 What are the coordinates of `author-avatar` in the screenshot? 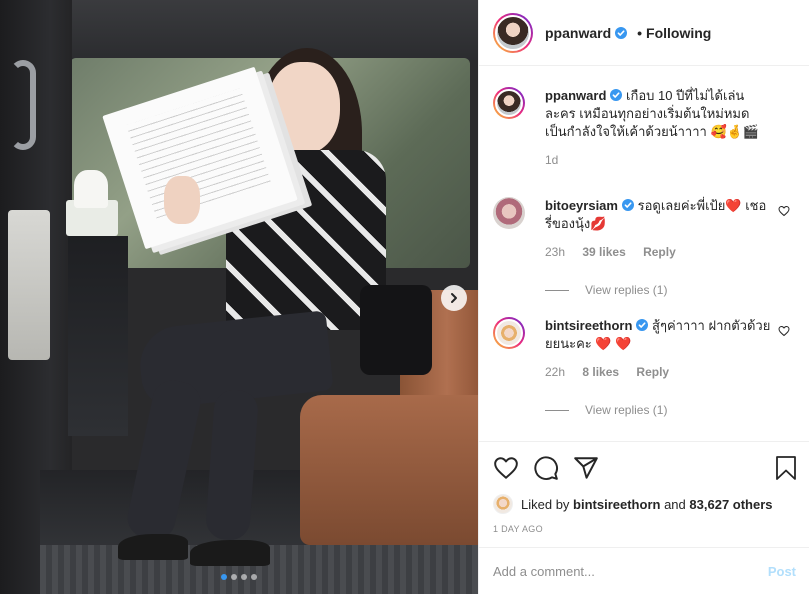 It's located at (513, 32).